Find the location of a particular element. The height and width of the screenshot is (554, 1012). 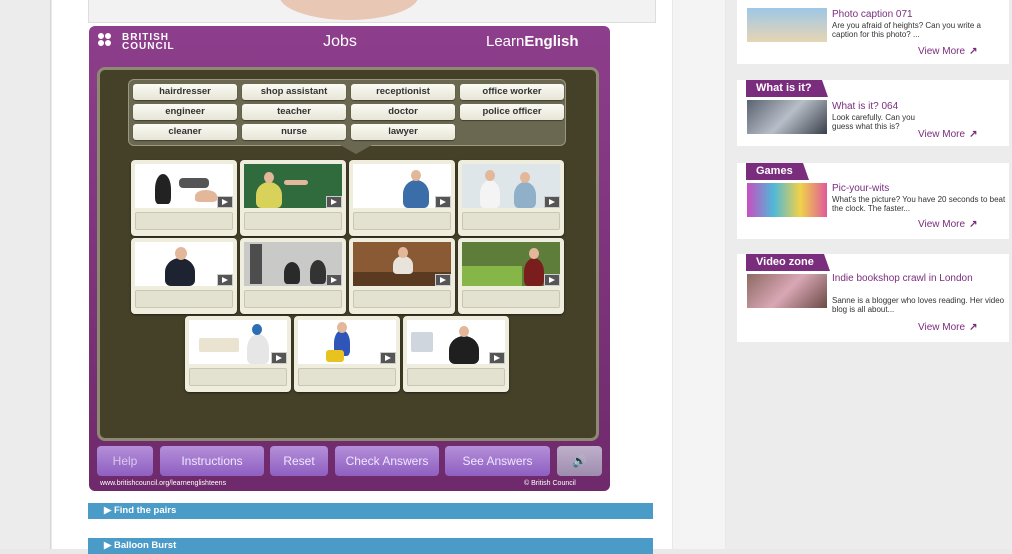

word-tile: teacher is located at coordinates (294, 112).